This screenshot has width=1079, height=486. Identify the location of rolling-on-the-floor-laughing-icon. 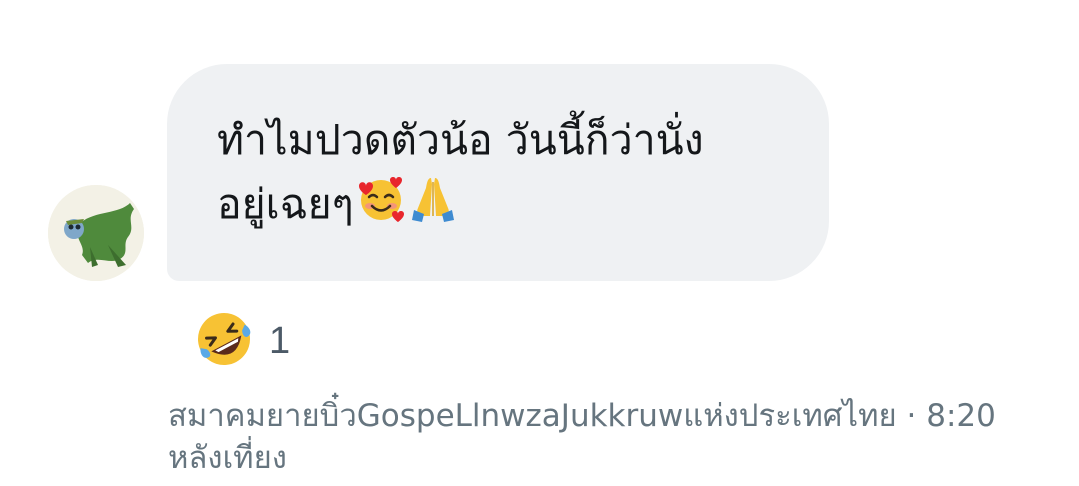
(224, 341).